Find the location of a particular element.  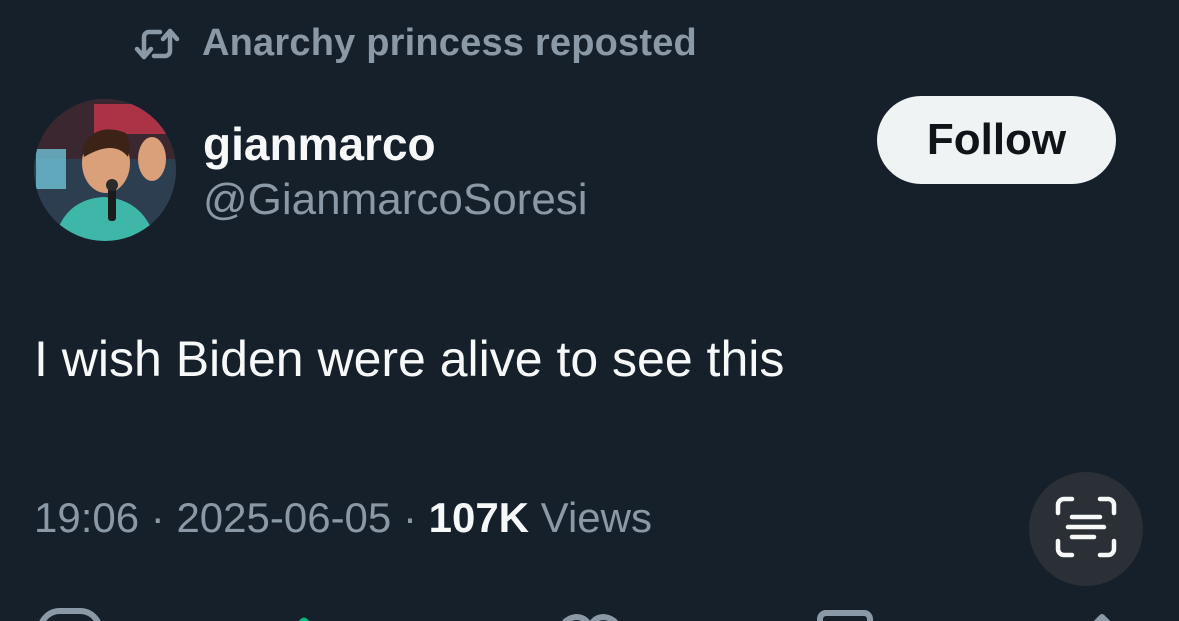

like-button is located at coordinates (590, 608).